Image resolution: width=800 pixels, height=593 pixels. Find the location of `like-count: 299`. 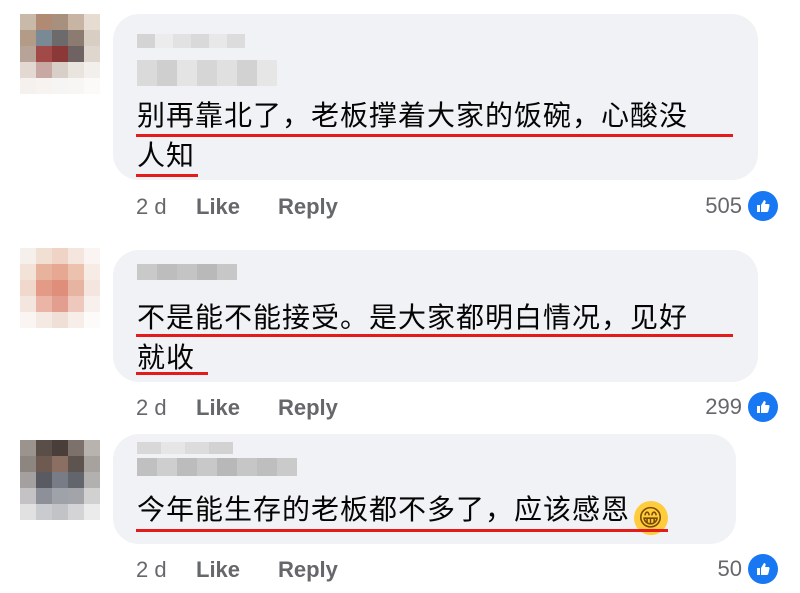

like-count: 299 is located at coordinates (723, 406).